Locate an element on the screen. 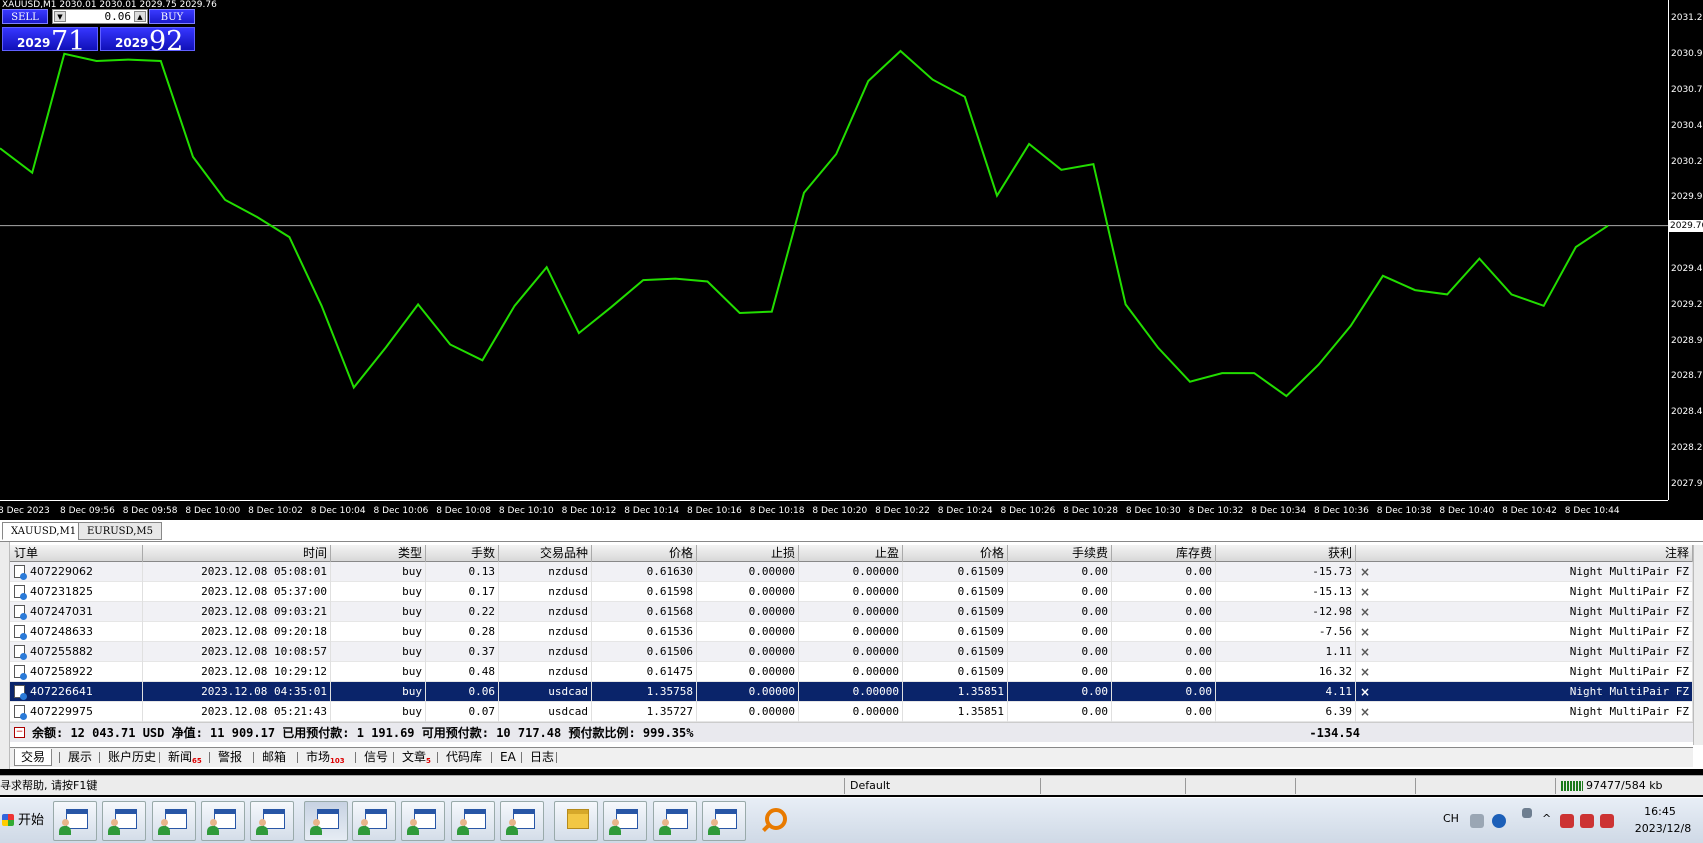 The height and width of the screenshot is (843, 1703). column-header: 注释 is located at coordinates (1534, 553).